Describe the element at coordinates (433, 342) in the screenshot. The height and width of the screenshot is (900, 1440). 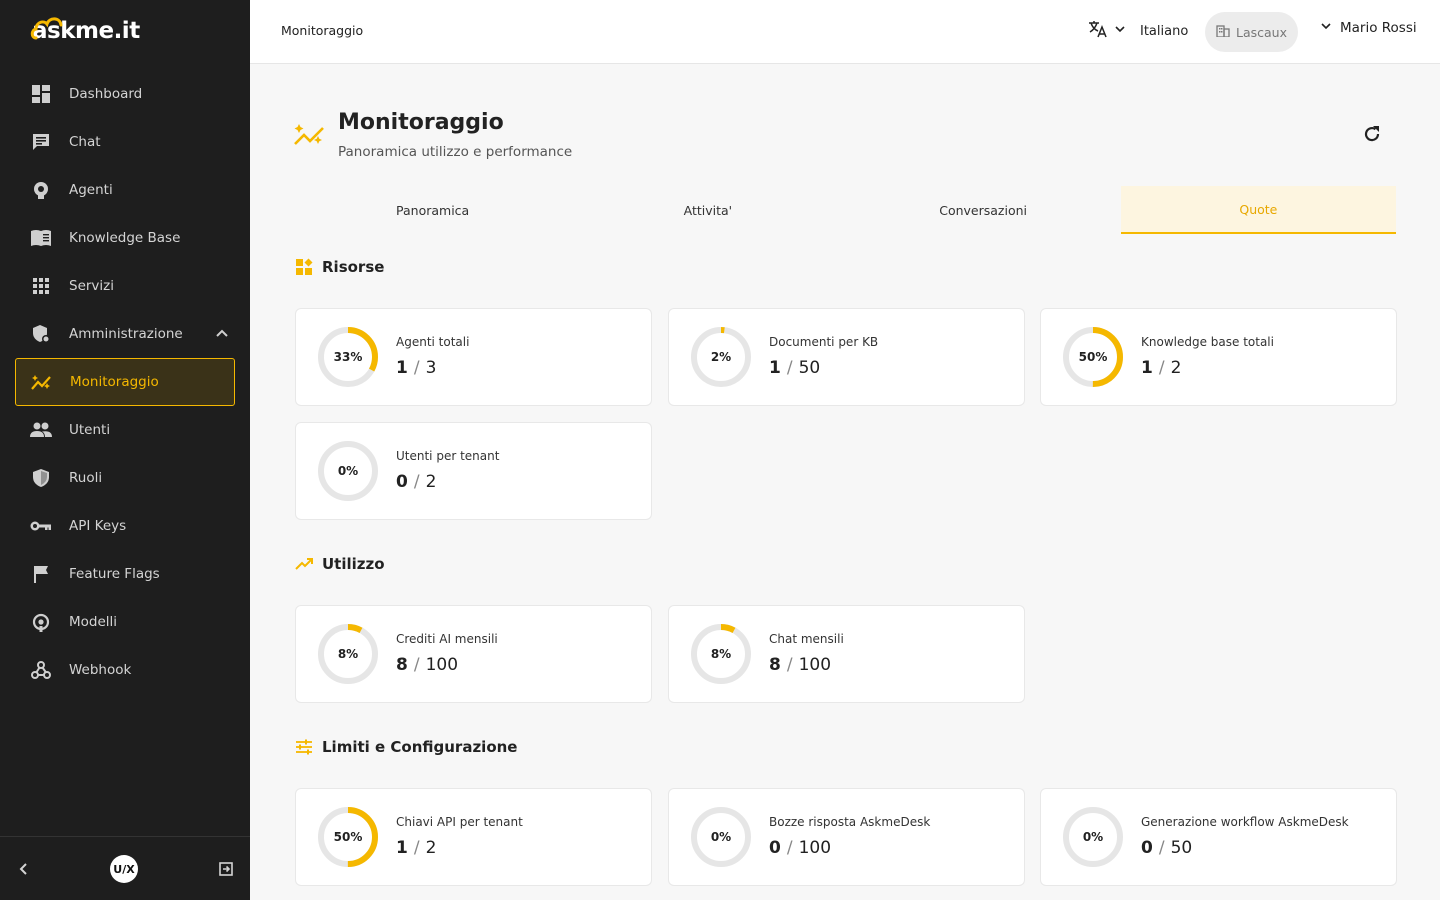
I see `quota-label: Agenti totali` at that location.